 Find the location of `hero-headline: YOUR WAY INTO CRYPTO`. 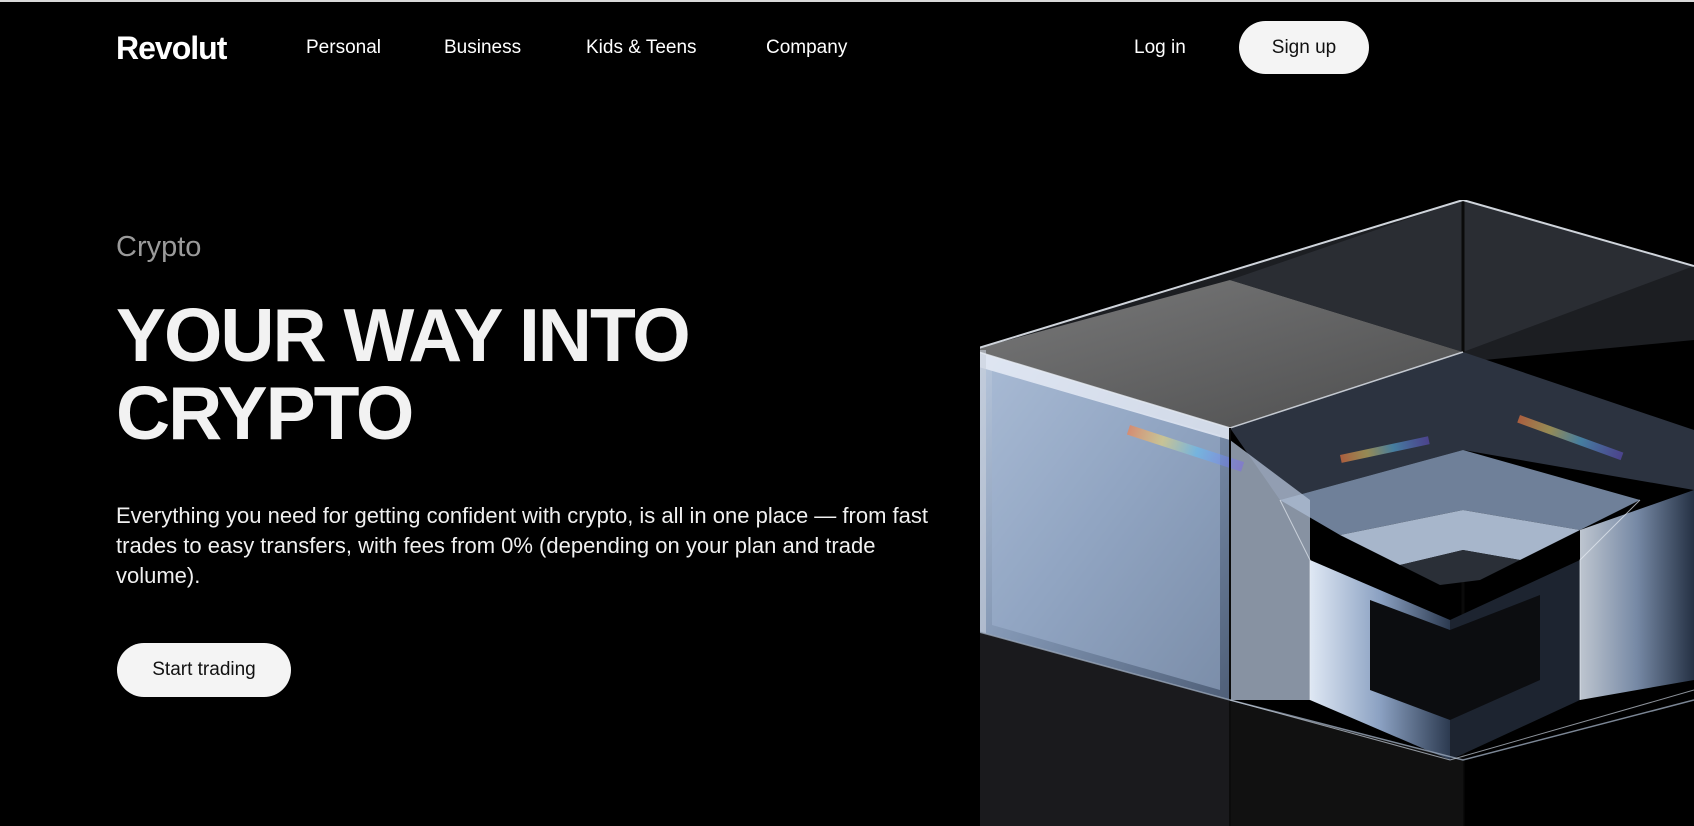

hero-headline: YOUR WAY INTO CRYPTO is located at coordinates (496, 374).